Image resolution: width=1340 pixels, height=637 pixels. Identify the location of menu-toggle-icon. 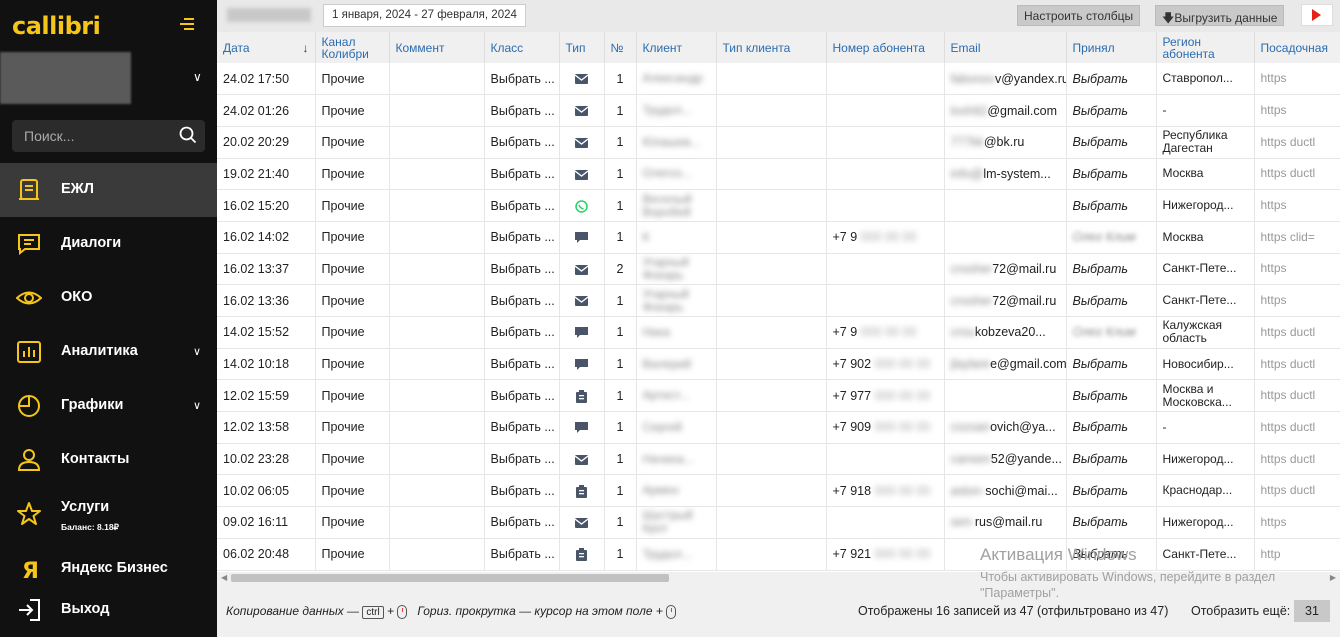
(187, 25).